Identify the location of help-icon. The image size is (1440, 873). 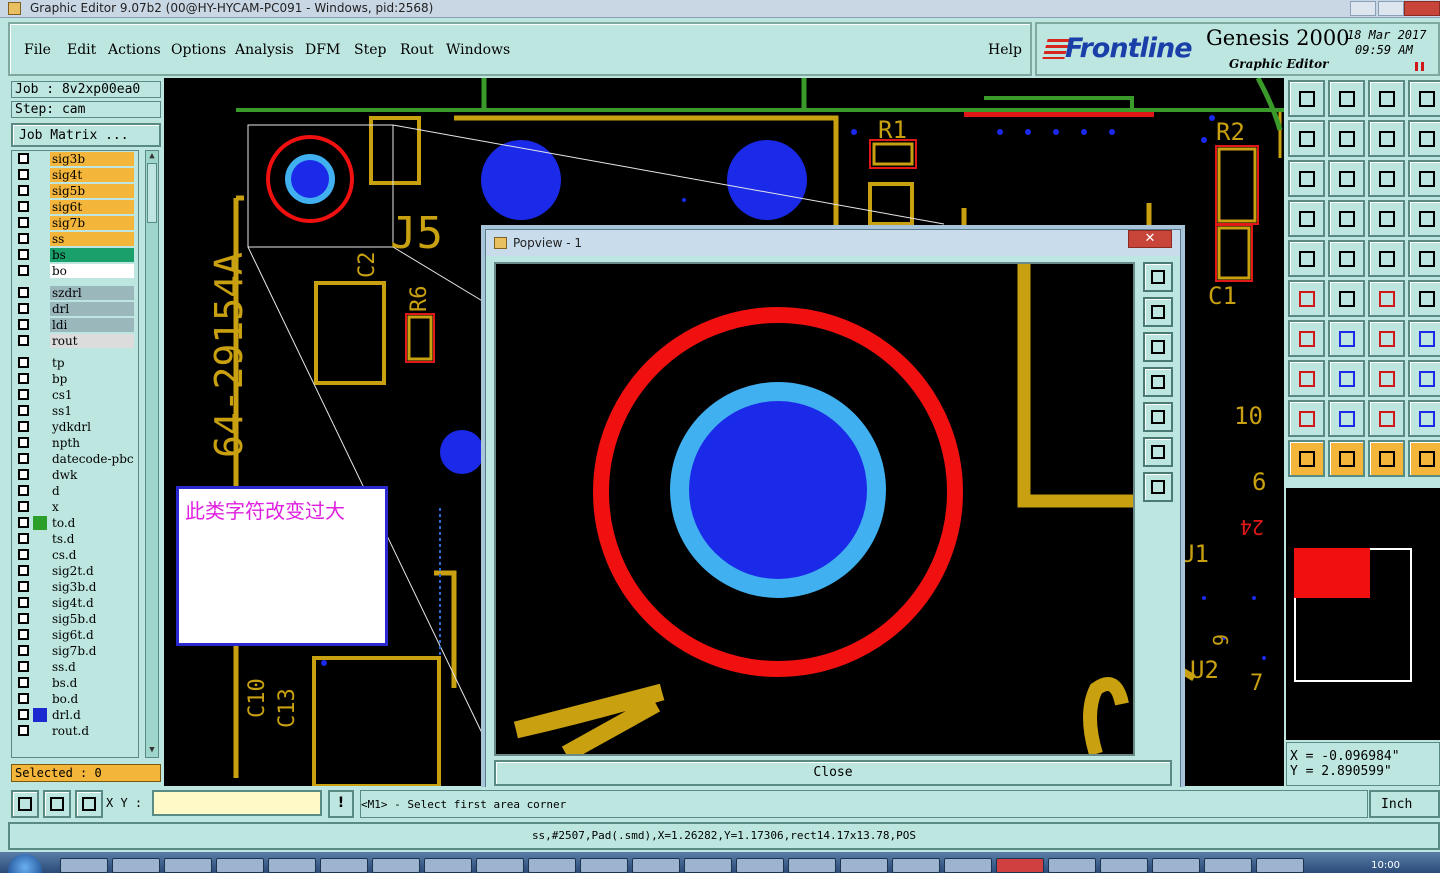
(1424, 178).